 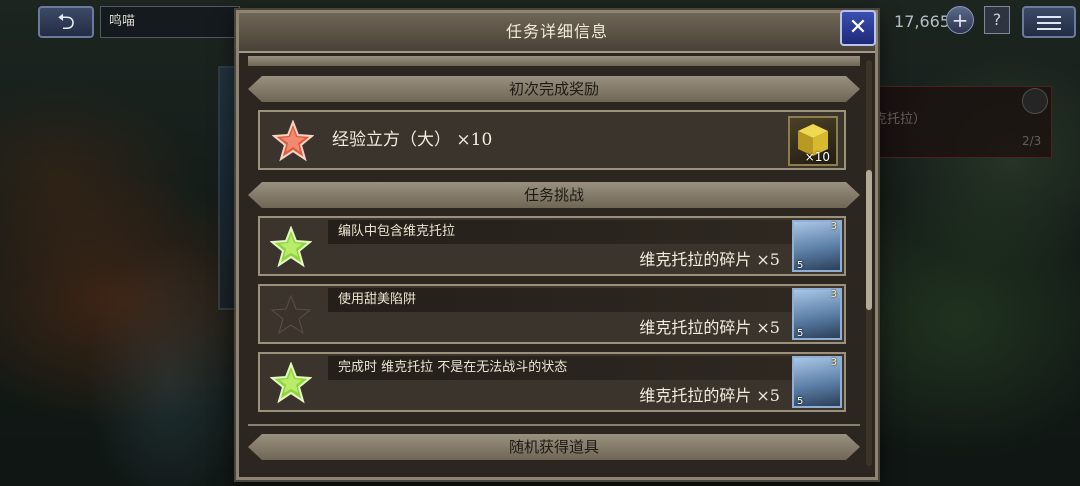 What do you see at coordinates (552, 382) in the screenshot?
I see `challenge-row-3: 完成时 维克托拉 不是在无法战斗的状态 维克托拉的碎片 ×5 3 5` at bounding box center [552, 382].